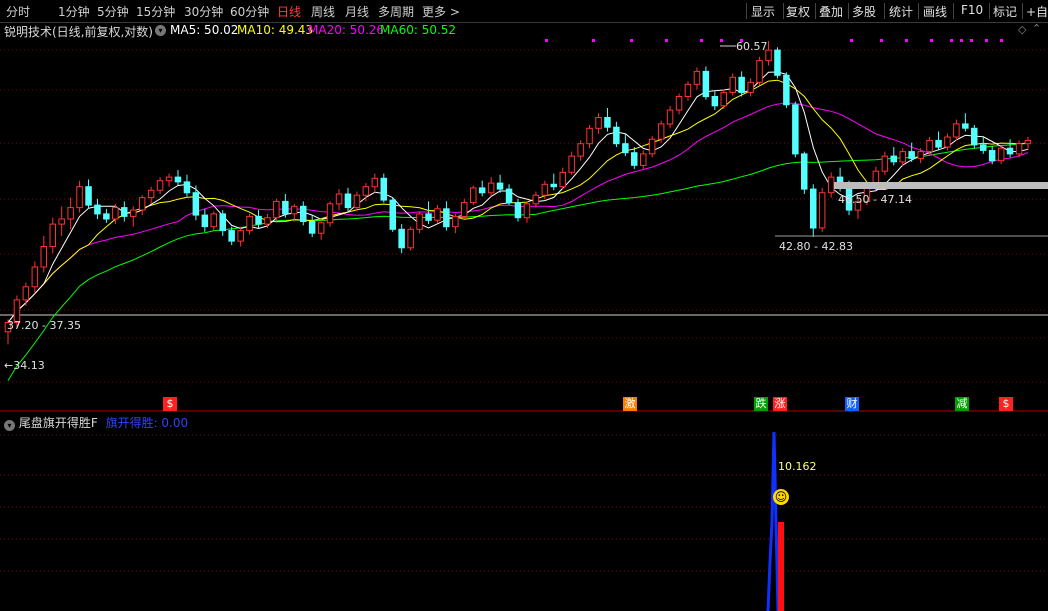  Describe the element at coordinates (323, 11) in the screenshot. I see `period-tab-weekly: 周线` at that location.